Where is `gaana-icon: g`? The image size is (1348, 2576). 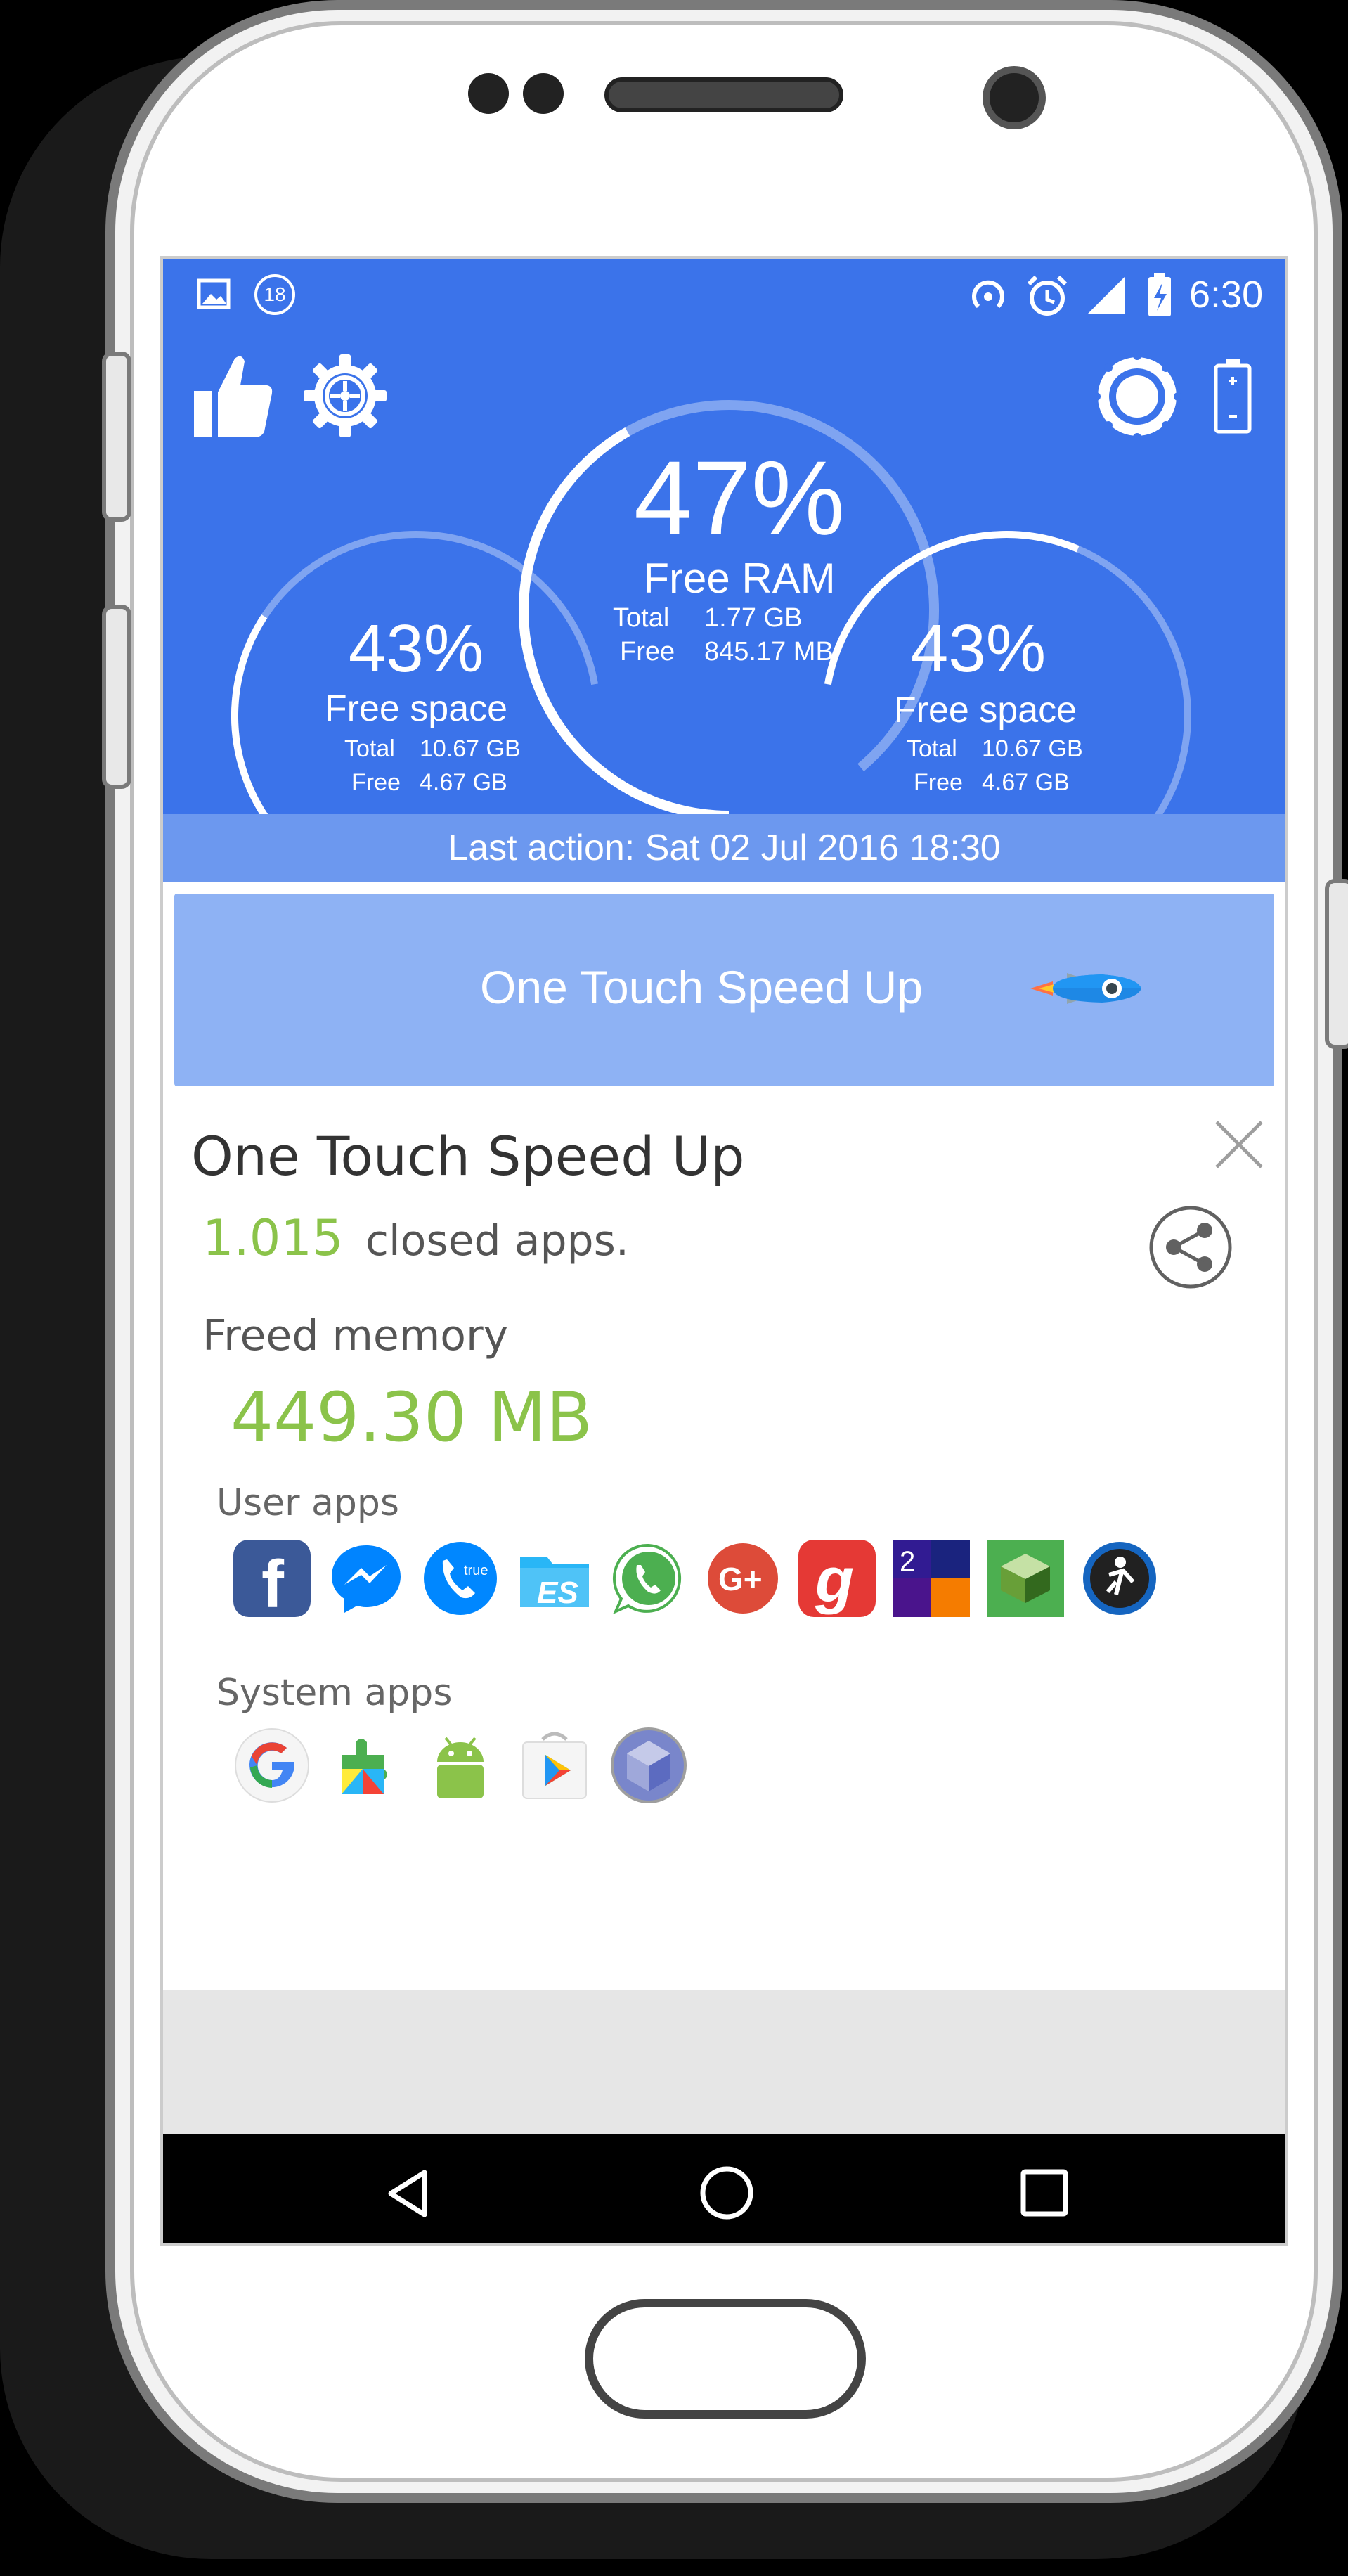 gaana-icon: g is located at coordinates (837, 1578).